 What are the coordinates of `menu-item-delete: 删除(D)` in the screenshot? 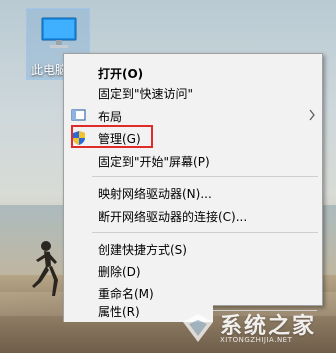 It's located at (193, 271).